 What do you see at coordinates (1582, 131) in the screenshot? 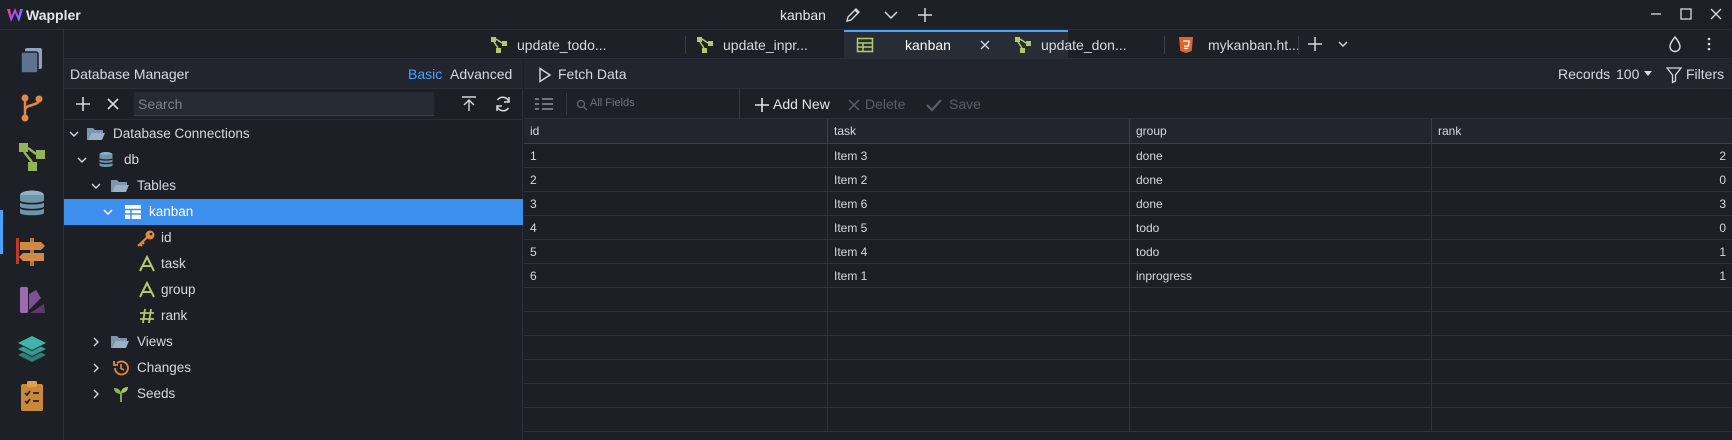
I see `column-header-rank: rank` at bounding box center [1582, 131].